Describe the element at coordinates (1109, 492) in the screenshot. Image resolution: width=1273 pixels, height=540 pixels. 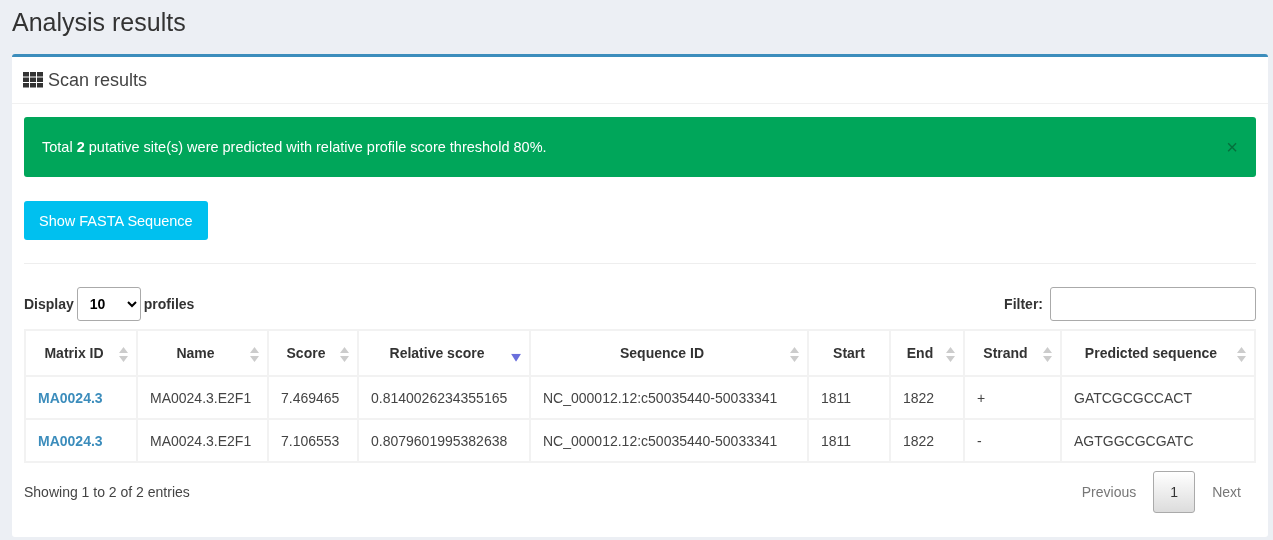
I see `pager-link: Previous` at that location.